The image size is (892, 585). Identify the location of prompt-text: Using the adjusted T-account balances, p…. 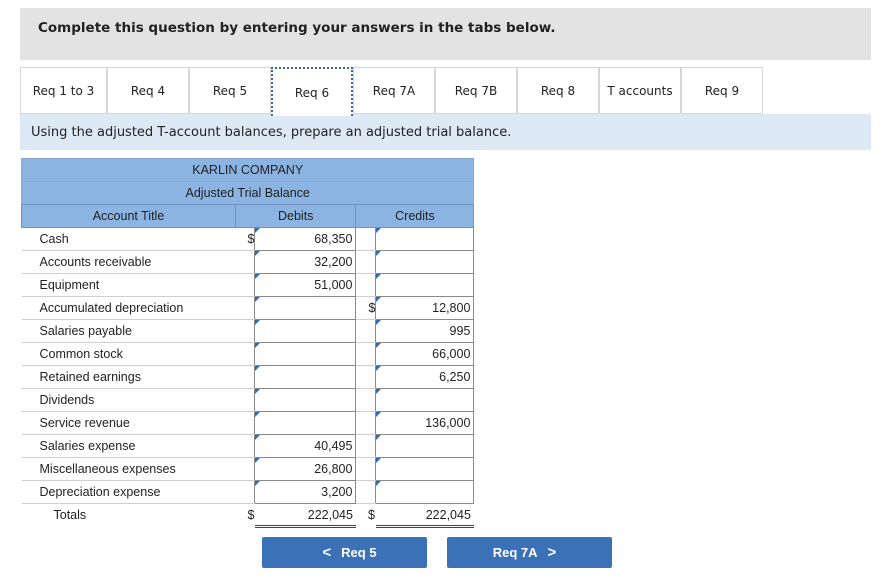
(271, 132).